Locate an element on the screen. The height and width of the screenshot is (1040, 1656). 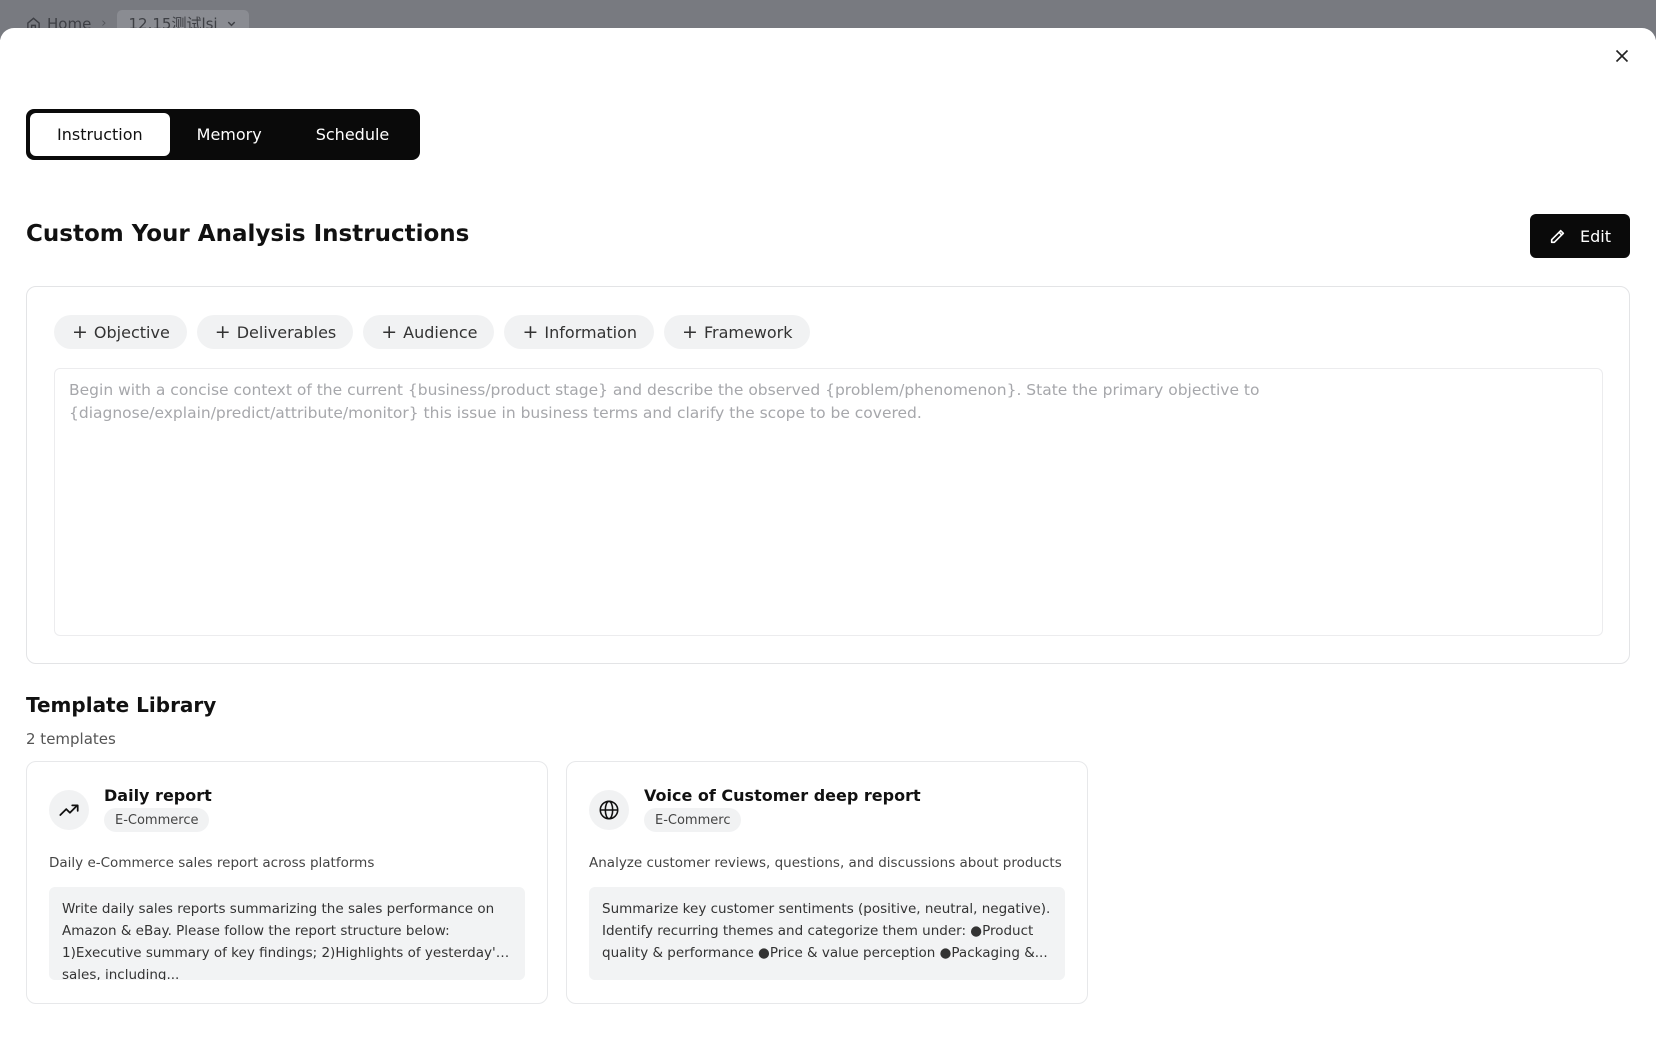
close-icon is located at coordinates (1622, 56).